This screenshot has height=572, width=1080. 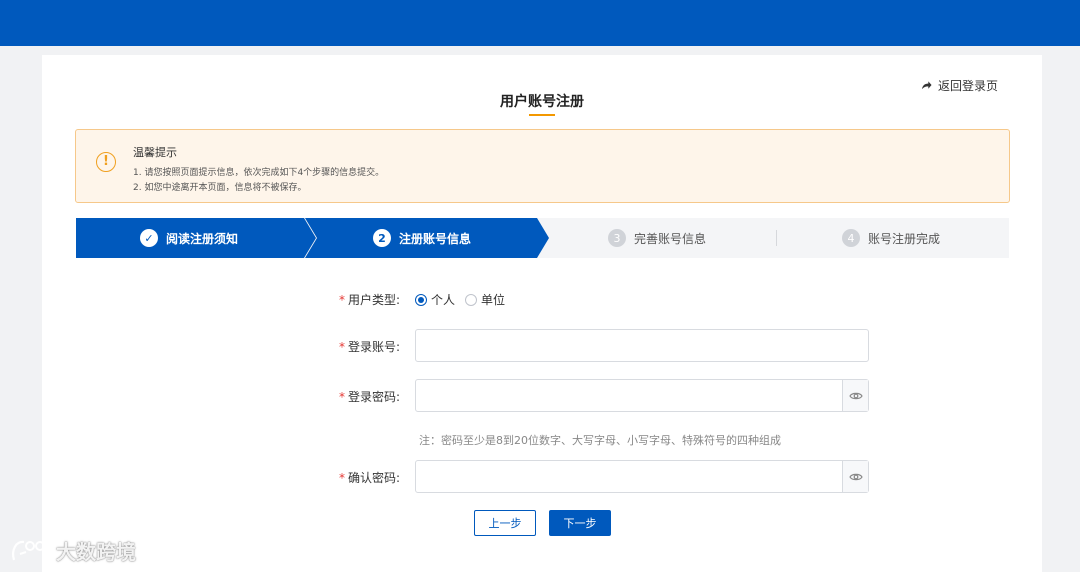 I want to click on step-2-number: 2, so click(x=382, y=238).